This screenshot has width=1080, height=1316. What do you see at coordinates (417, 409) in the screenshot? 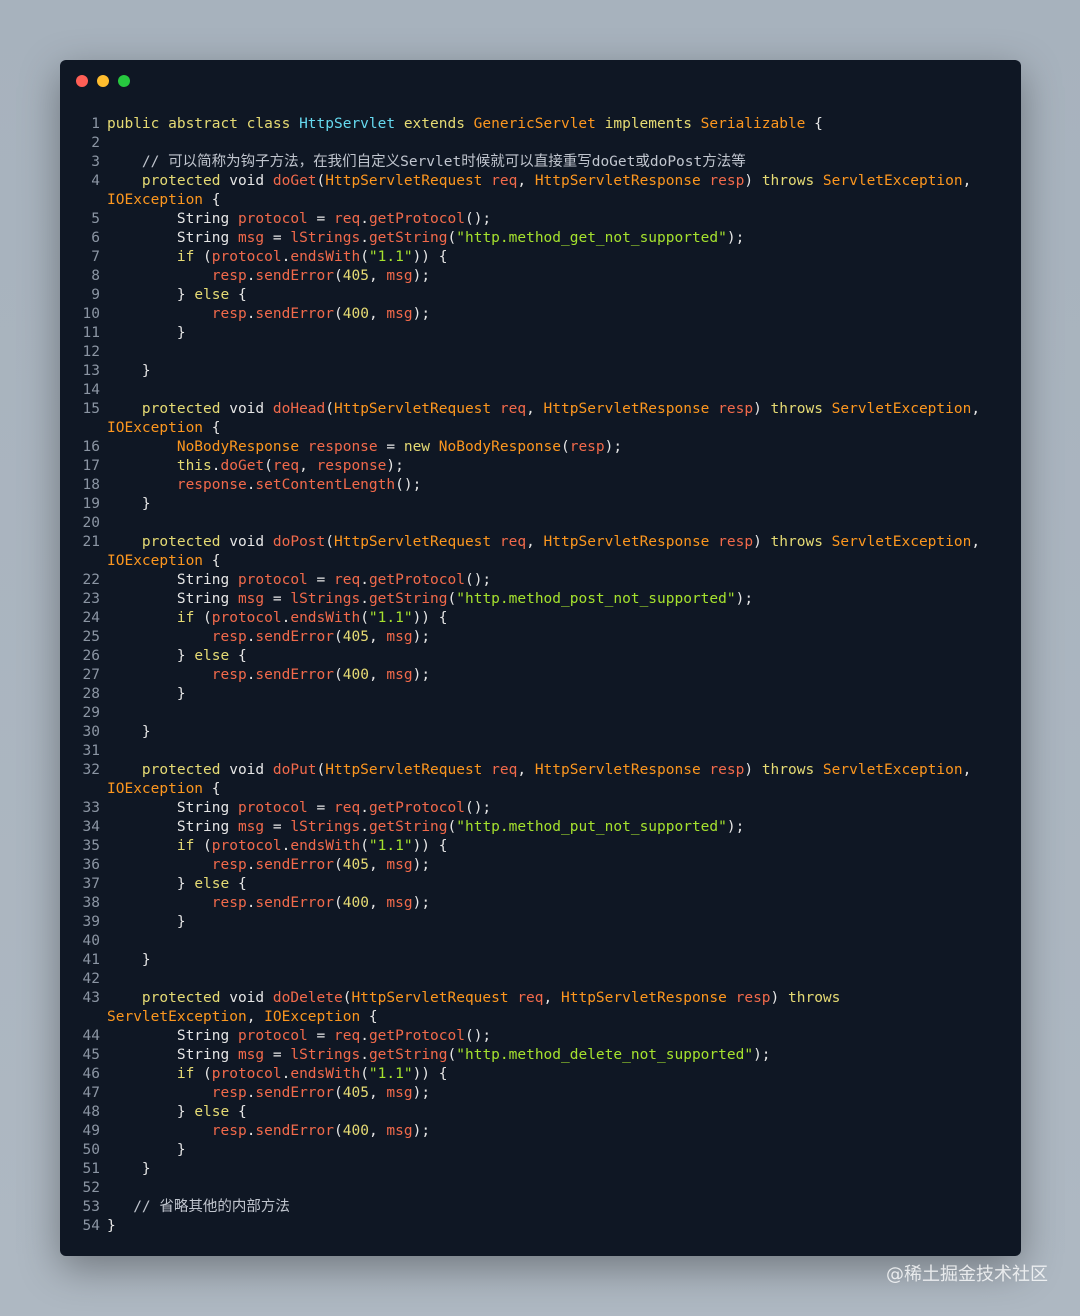
I see `code-token: HttpServletRequest` at bounding box center [417, 409].